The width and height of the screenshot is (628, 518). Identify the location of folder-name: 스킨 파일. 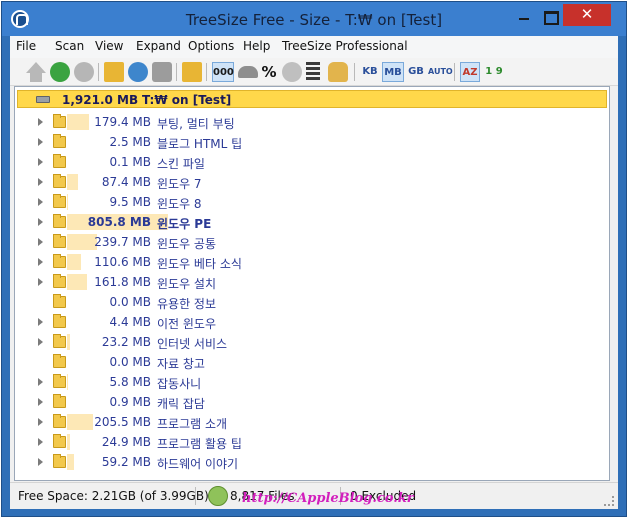
(181, 164).